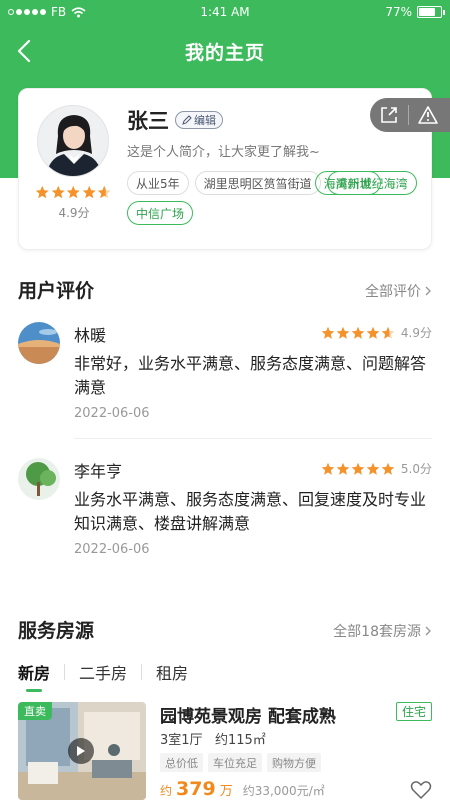 The image size is (450, 800). What do you see at coordinates (223, 152) in the screenshot?
I see `profile-intro: 这是个人简介，让大家更了解我~` at bounding box center [223, 152].